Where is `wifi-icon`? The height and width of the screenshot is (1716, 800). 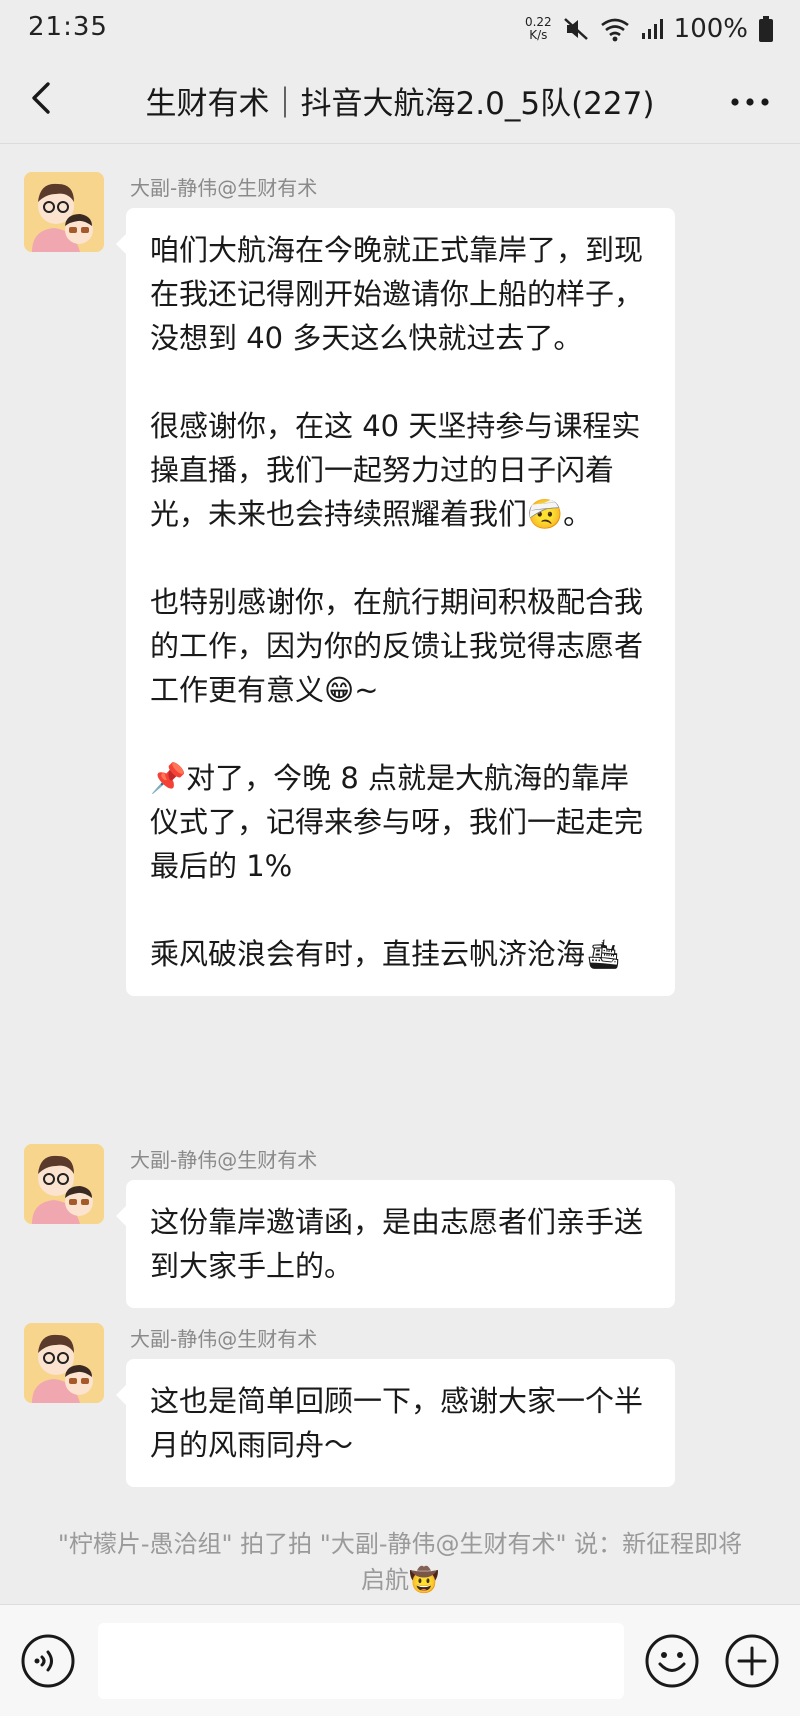 wifi-icon is located at coordinates (615, 29).